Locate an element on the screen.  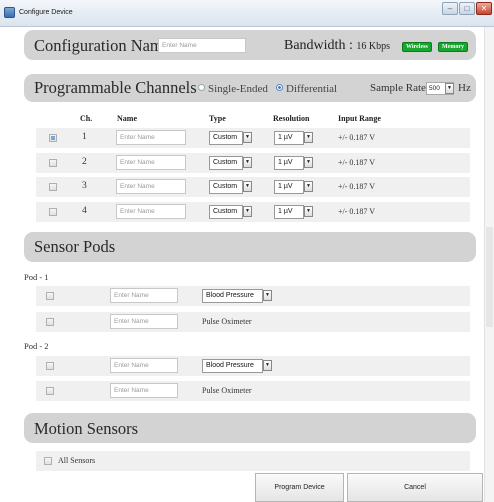
differential-radio: Differential is located at coordinates (306, 89).